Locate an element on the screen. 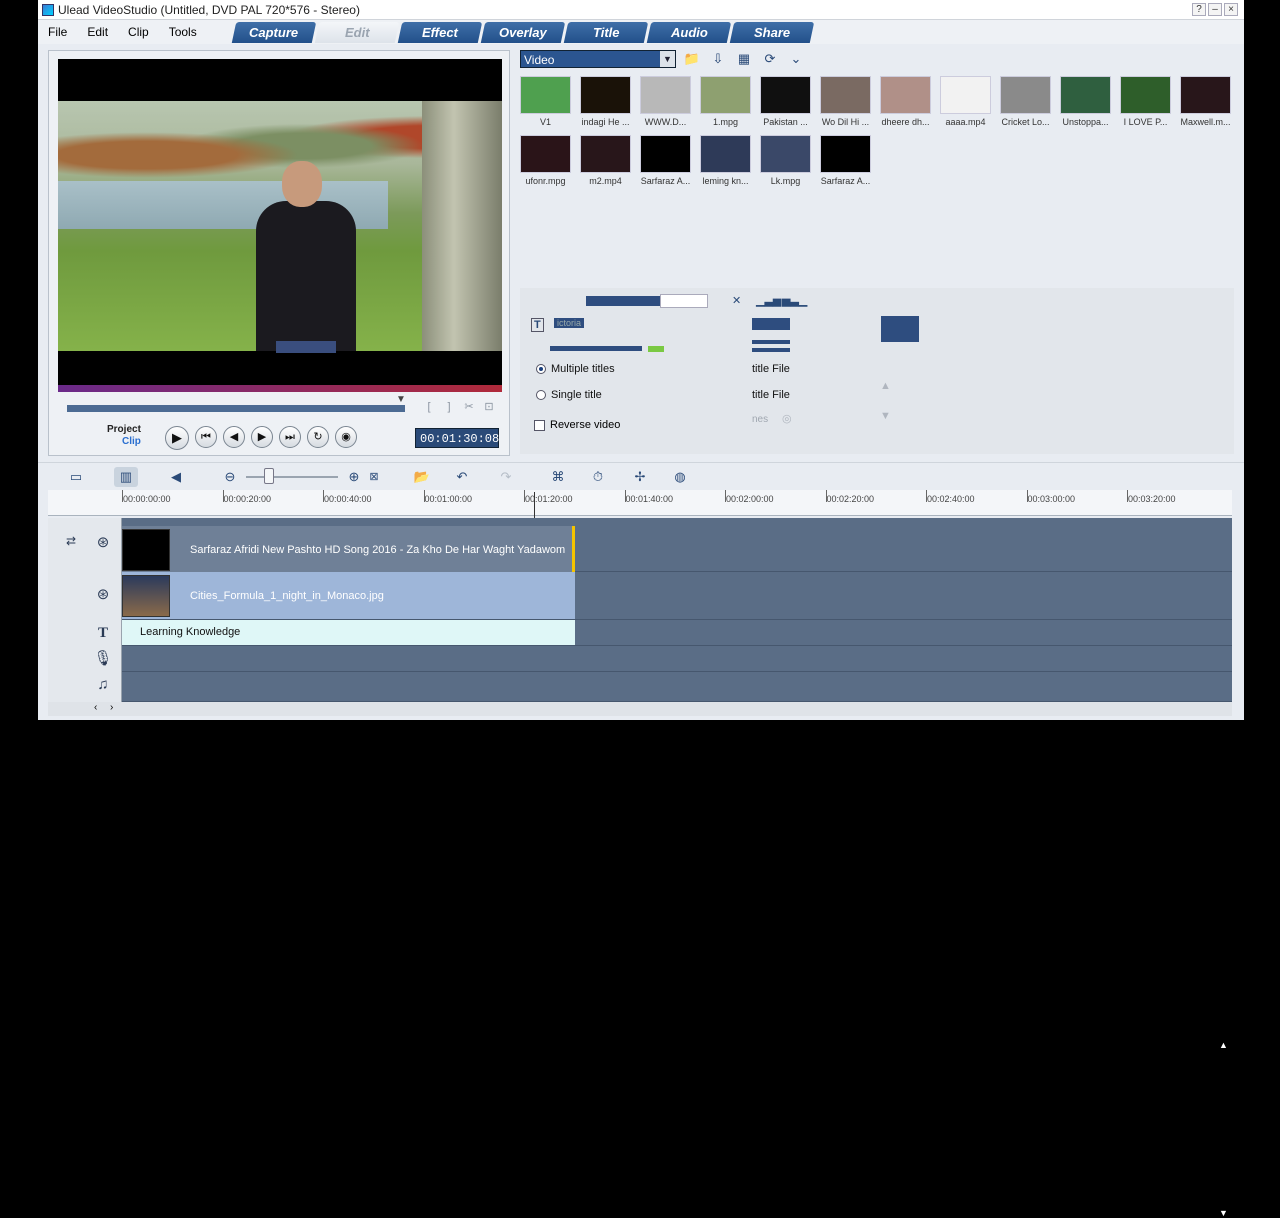  import-icon: ⇩ is located at coordinates (718, 59).